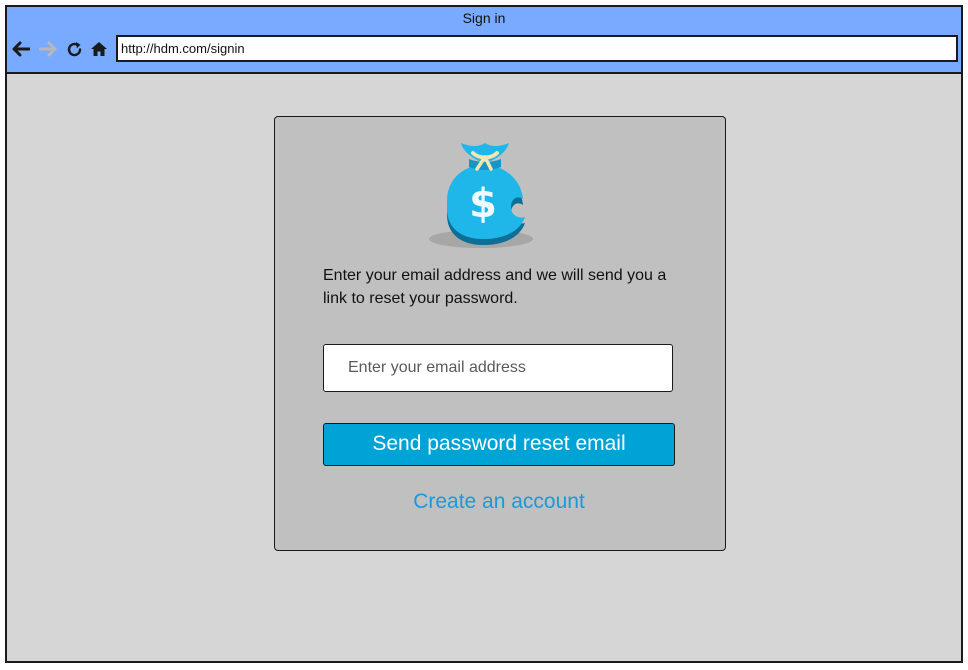  I want to click on home-icon, so click(99, 49).